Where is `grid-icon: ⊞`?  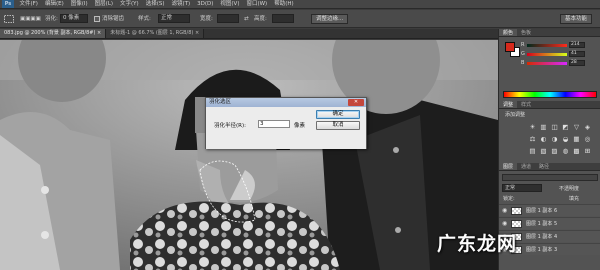 grid-icon: ⊞ is located at coordinates (587, 151).